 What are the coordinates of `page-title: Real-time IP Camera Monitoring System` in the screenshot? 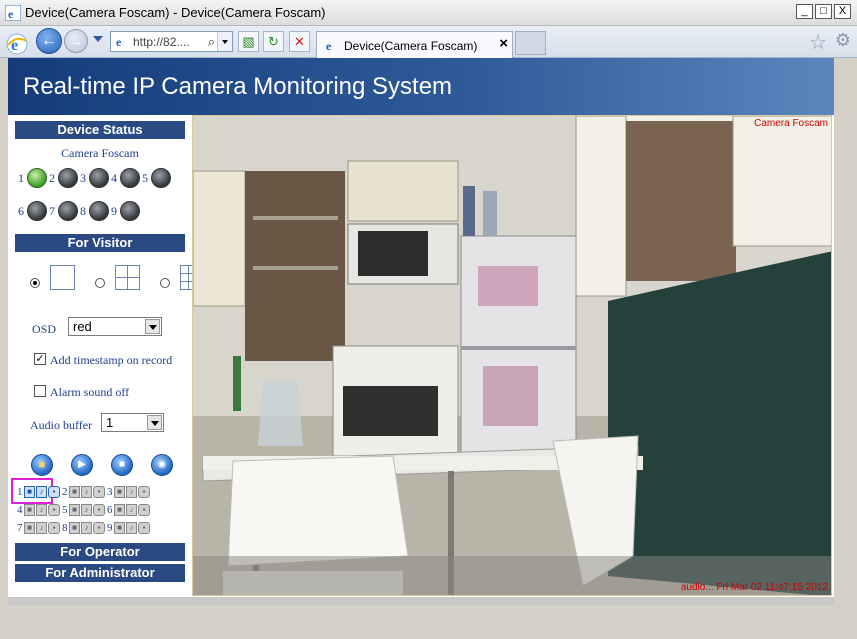 It's located at (238, 86).